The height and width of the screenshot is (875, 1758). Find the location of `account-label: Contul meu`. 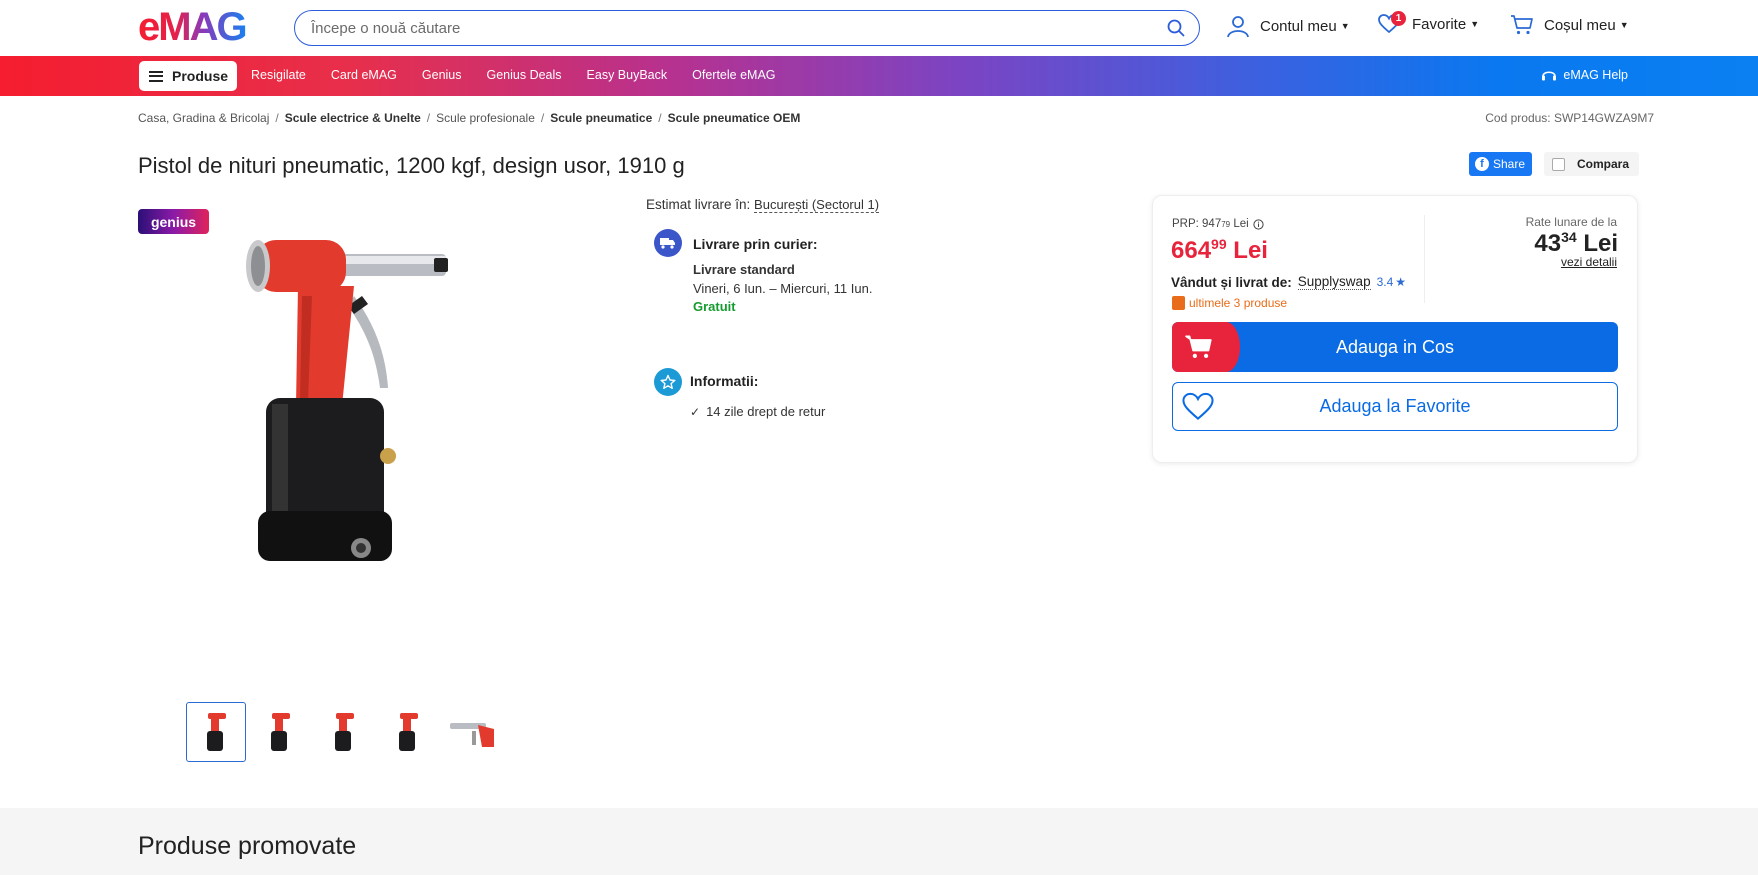

account-label: Contul meu is located at coordinates (1298, 26).